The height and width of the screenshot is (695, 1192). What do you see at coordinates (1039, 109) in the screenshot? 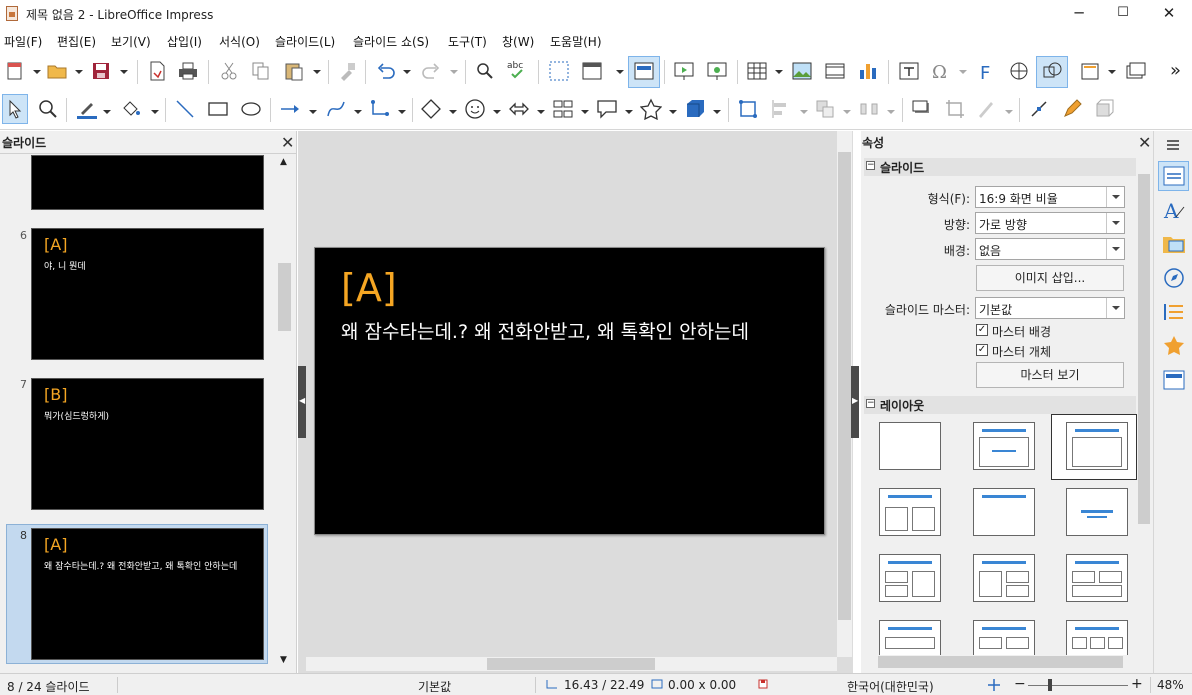
I see `points-icon` at bounding box center [1039, 109].